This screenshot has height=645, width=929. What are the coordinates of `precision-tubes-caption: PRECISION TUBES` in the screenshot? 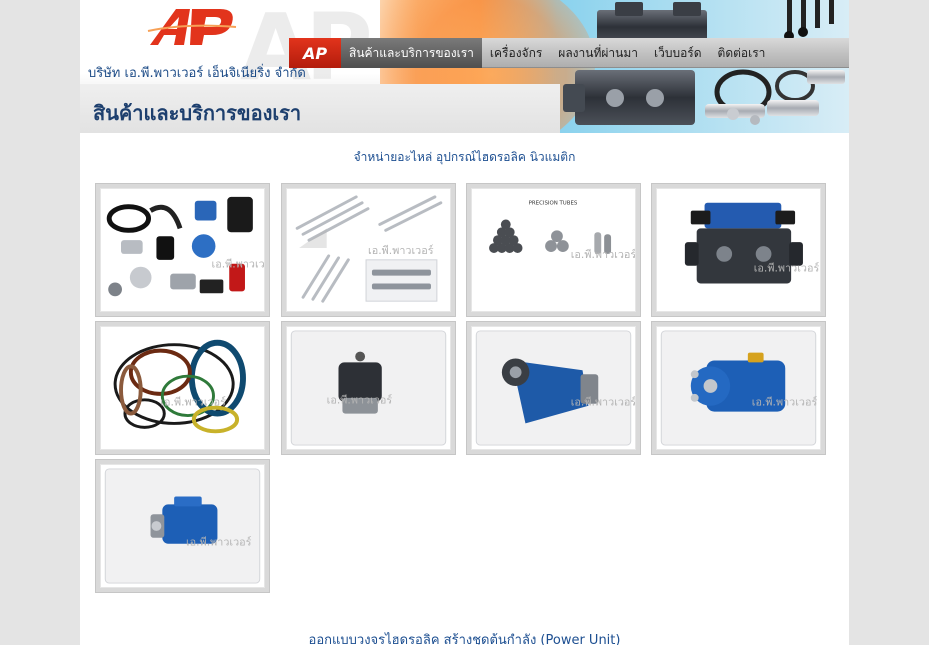 It's located at (553, 204).